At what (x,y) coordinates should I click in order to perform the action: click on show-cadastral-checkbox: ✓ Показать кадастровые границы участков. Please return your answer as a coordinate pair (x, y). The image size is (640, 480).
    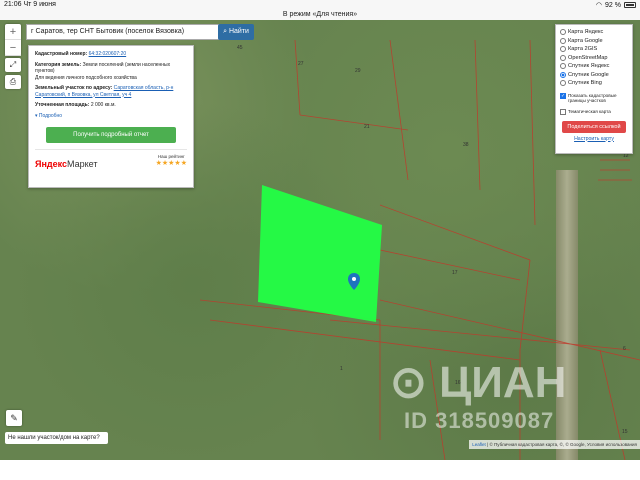
    Looking at the image, I should click on (594, 98).